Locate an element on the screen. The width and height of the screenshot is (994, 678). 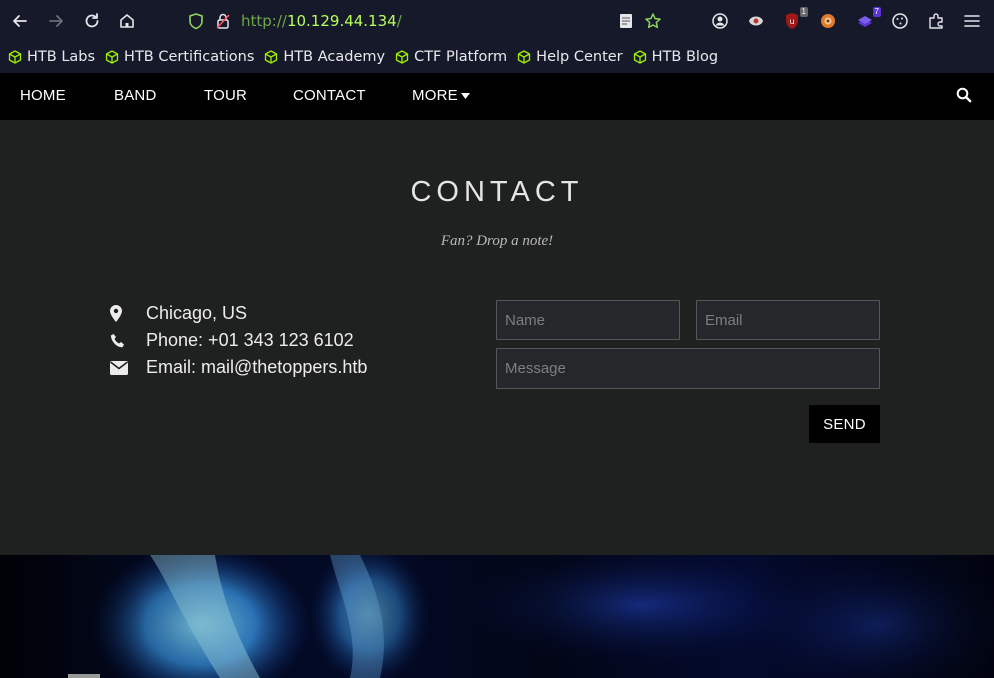
tracking-shield-icon is located at coordinates (196, 21).